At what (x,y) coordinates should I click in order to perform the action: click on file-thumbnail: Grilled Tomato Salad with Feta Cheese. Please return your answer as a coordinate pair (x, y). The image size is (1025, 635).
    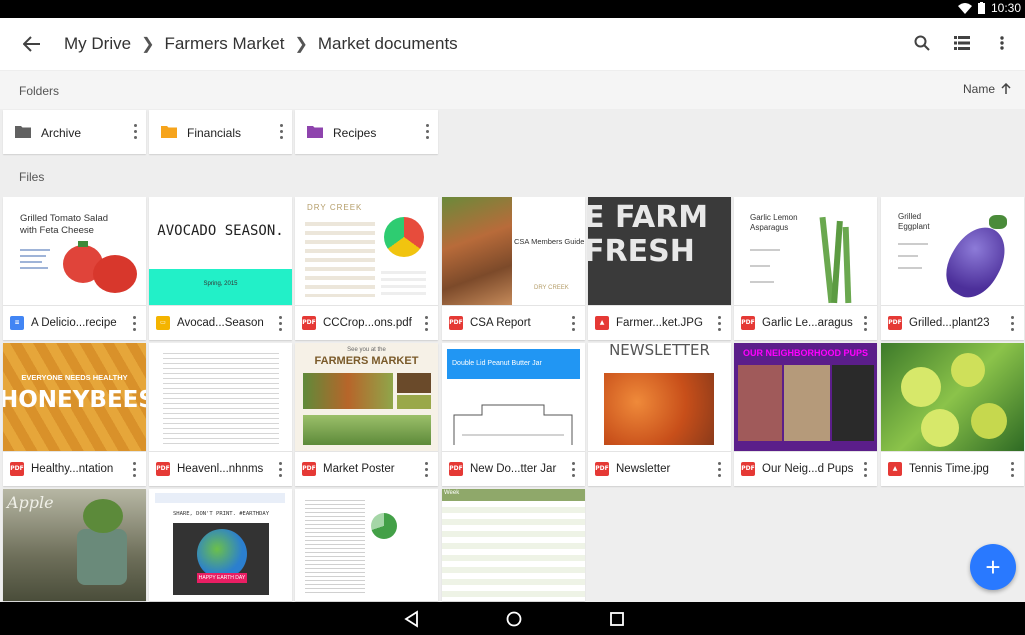
    Looking at the image, I should click on (74, 251).